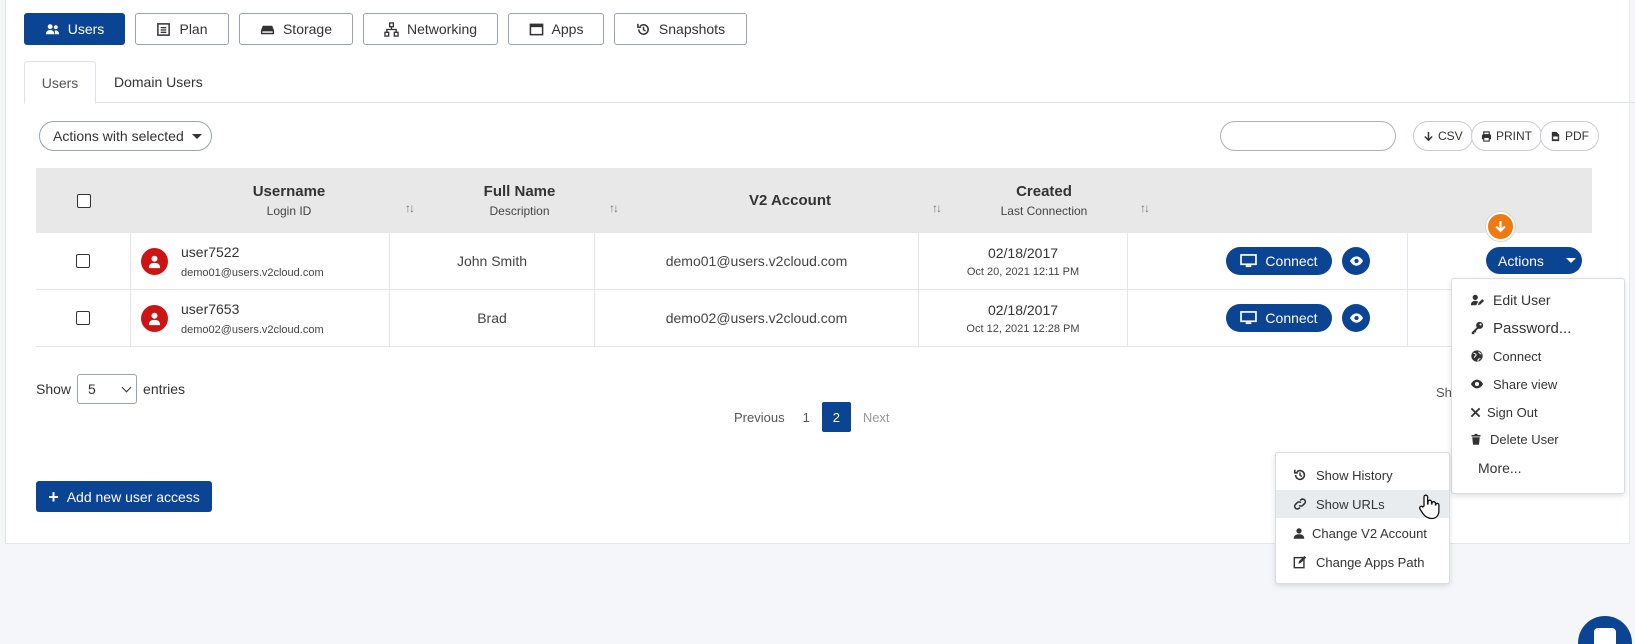  What do you see at coordinates (1525, 384) in the screenshot?
I see `menu-share-view-label: Share view` at bounding box center [1525, 384].